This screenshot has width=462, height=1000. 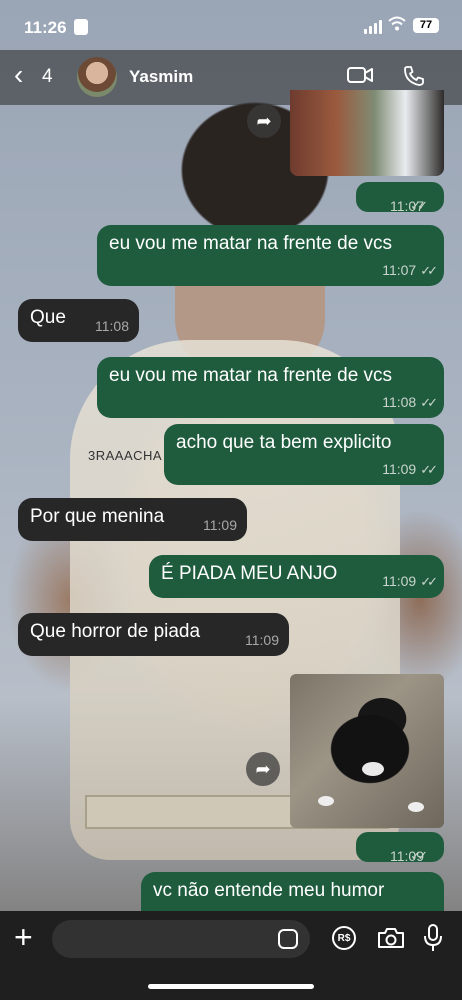 What do you see at coordinates (78, 320) in the screenshot?
I see `message-bubble-incoming: Que 11:08` at bounding box center [78, 320].